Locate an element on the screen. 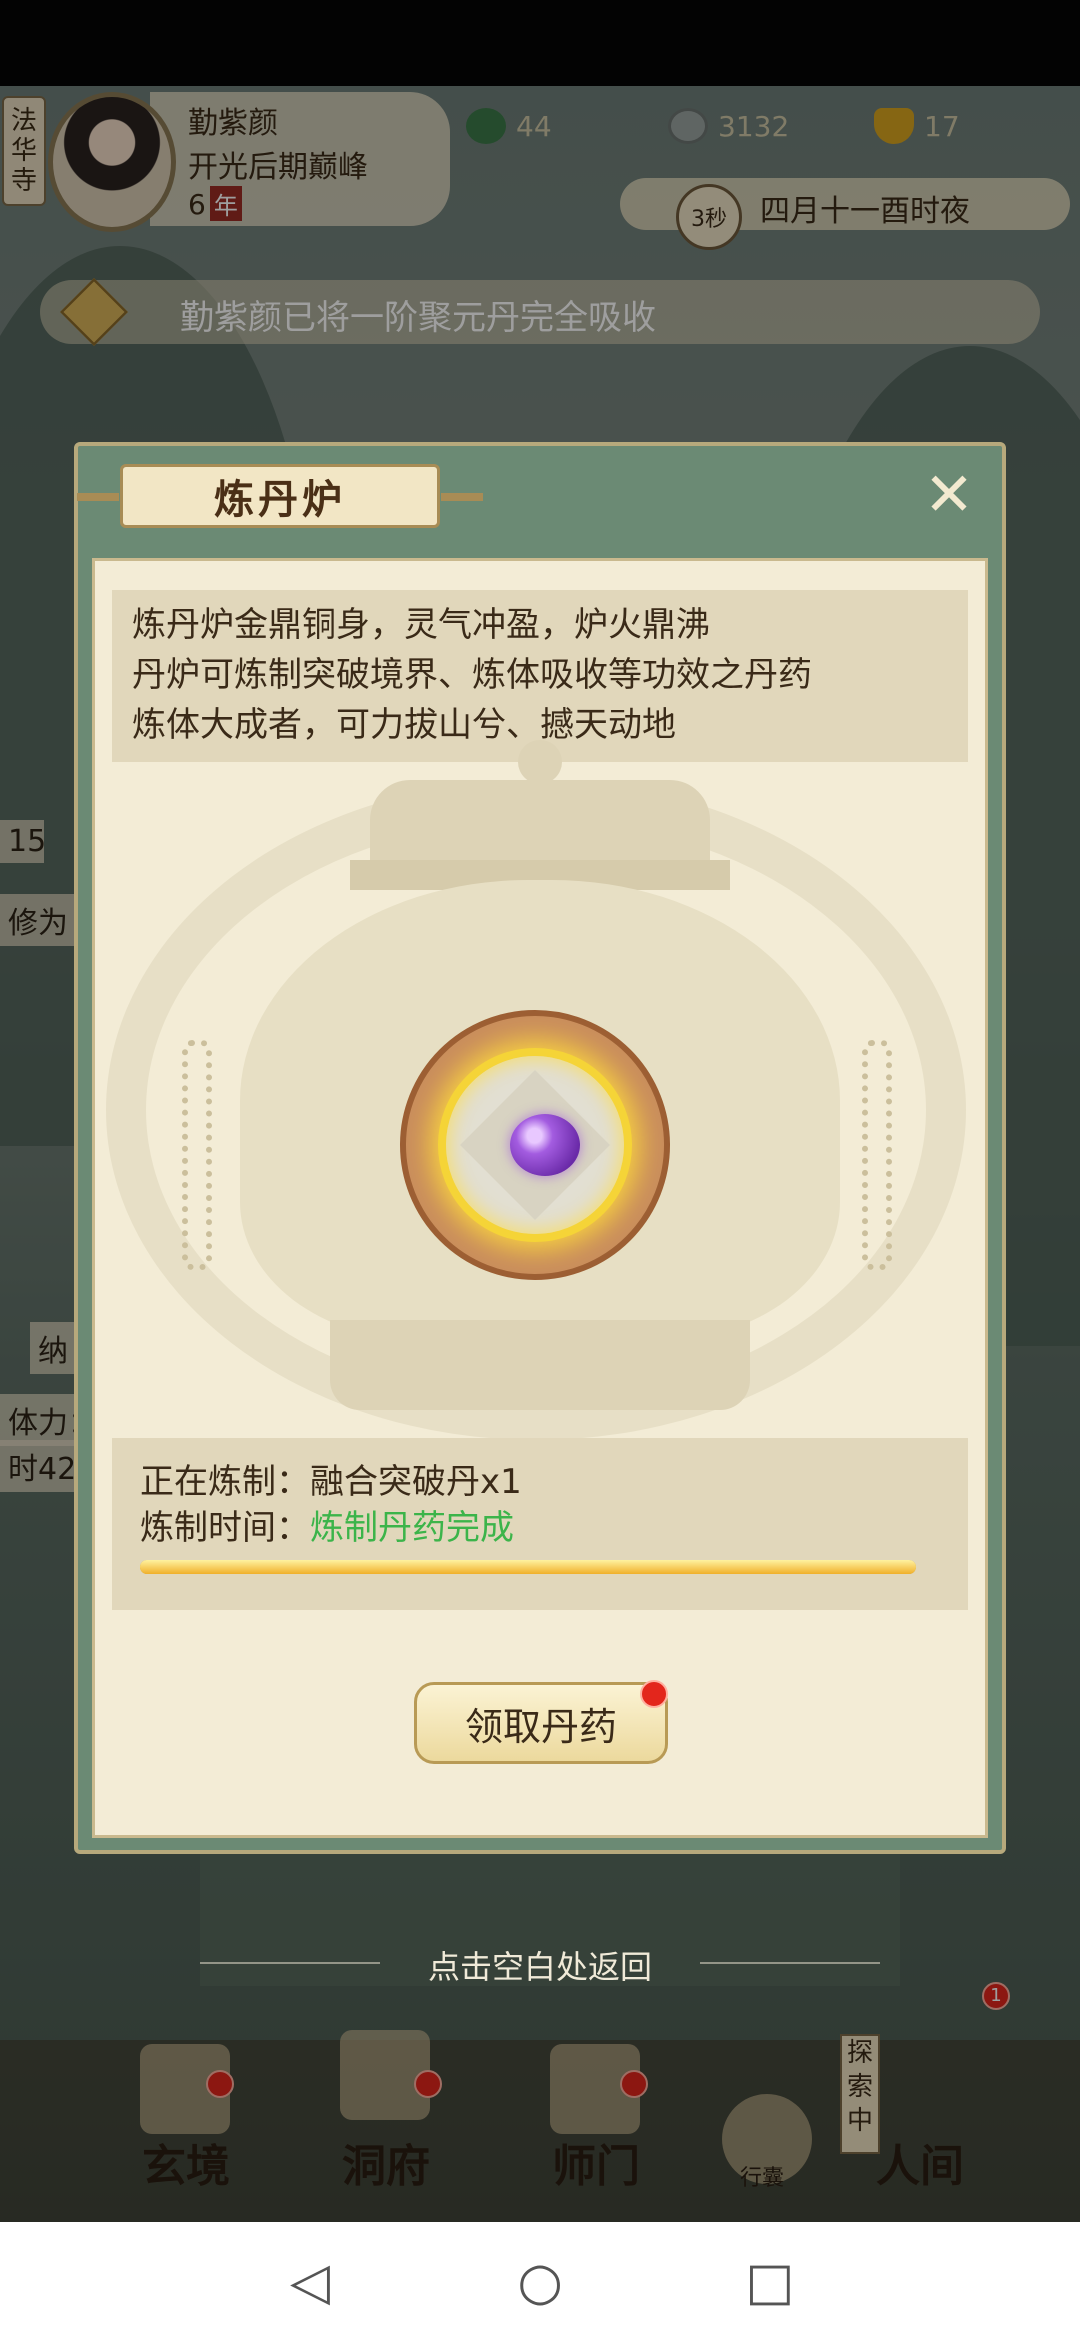 The width and height of the screenshot is (1080, 2340). hint-divider is located at coordinates (790, 1963).